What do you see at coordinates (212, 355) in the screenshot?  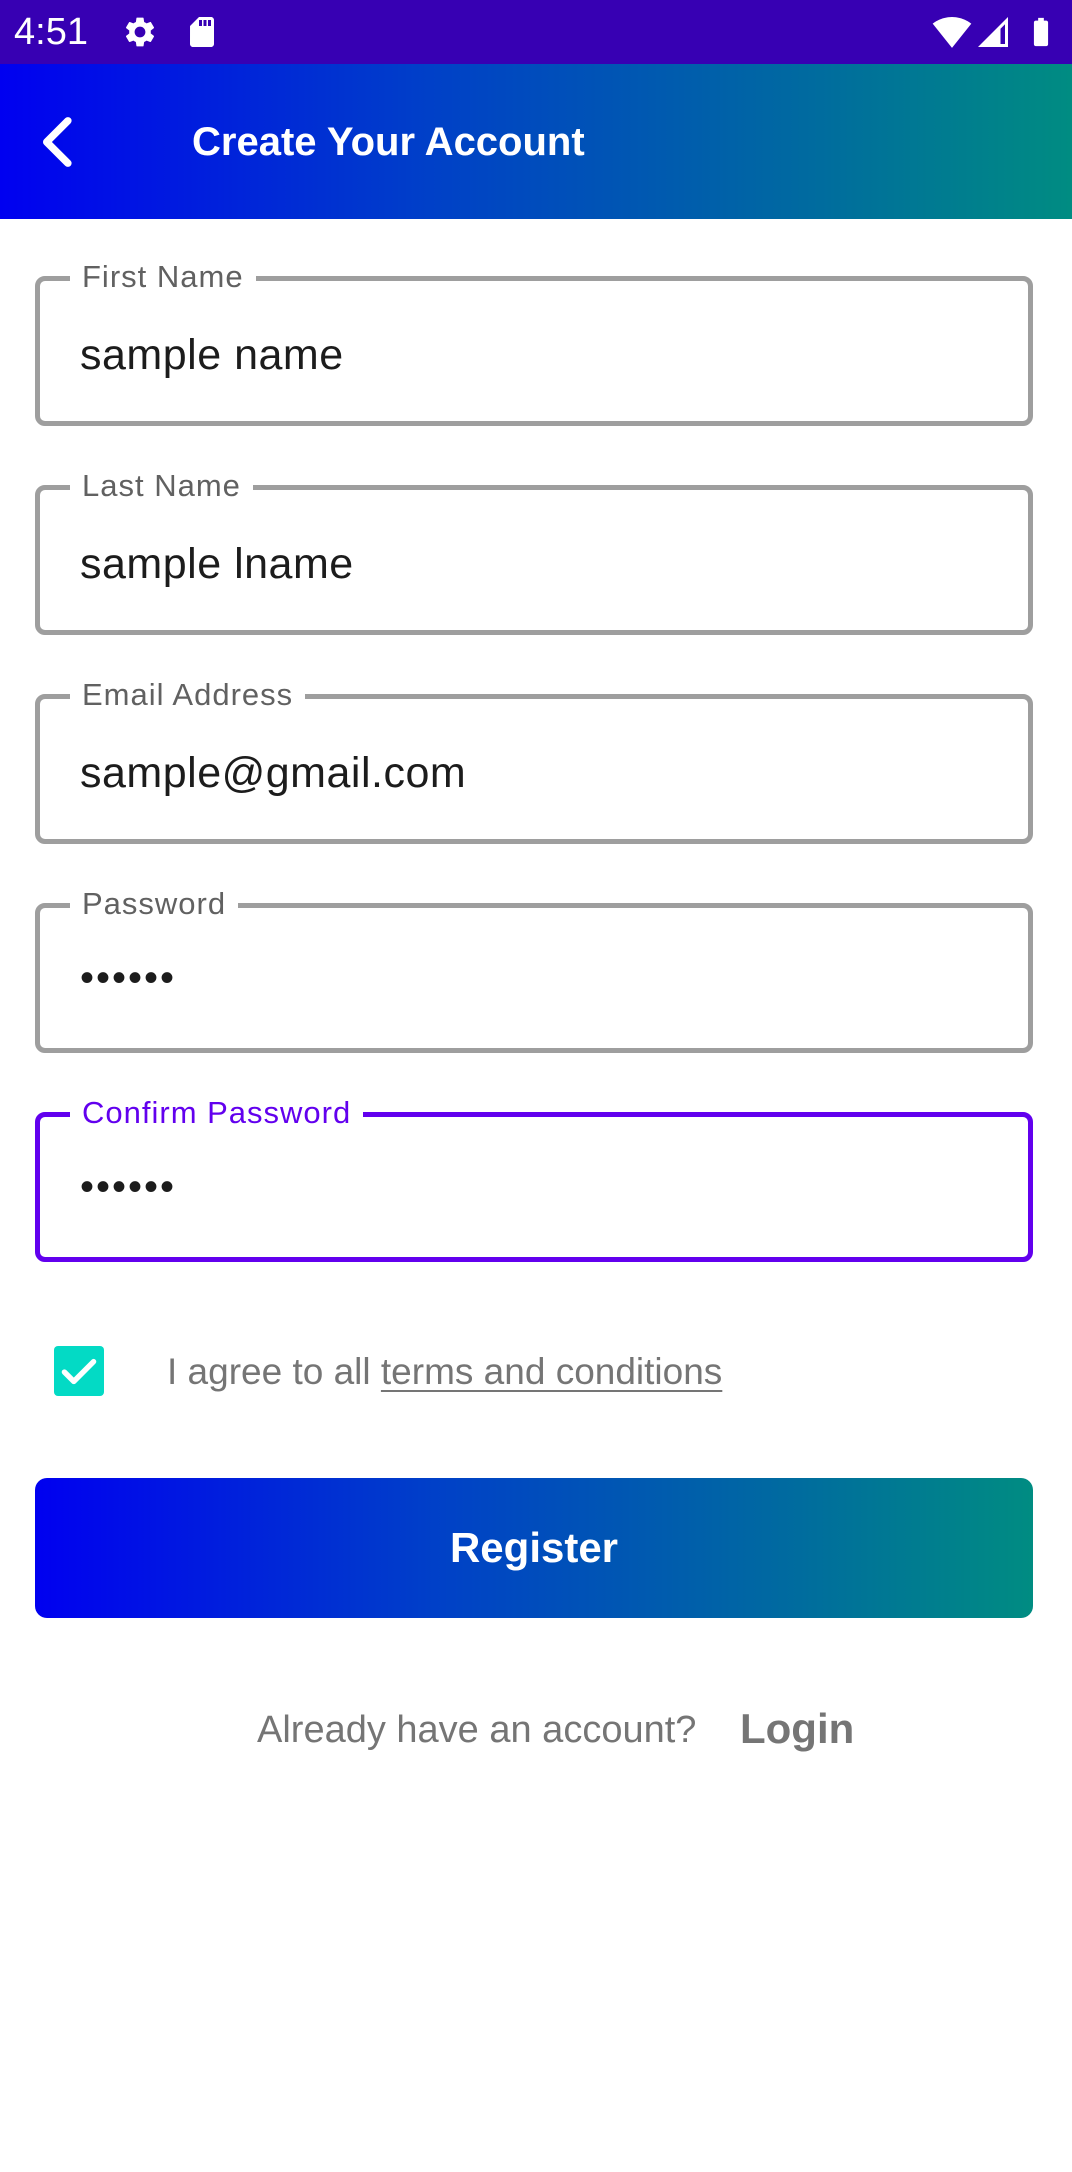 I see `first-name-input: sample name` at bounding box center [212, 355].